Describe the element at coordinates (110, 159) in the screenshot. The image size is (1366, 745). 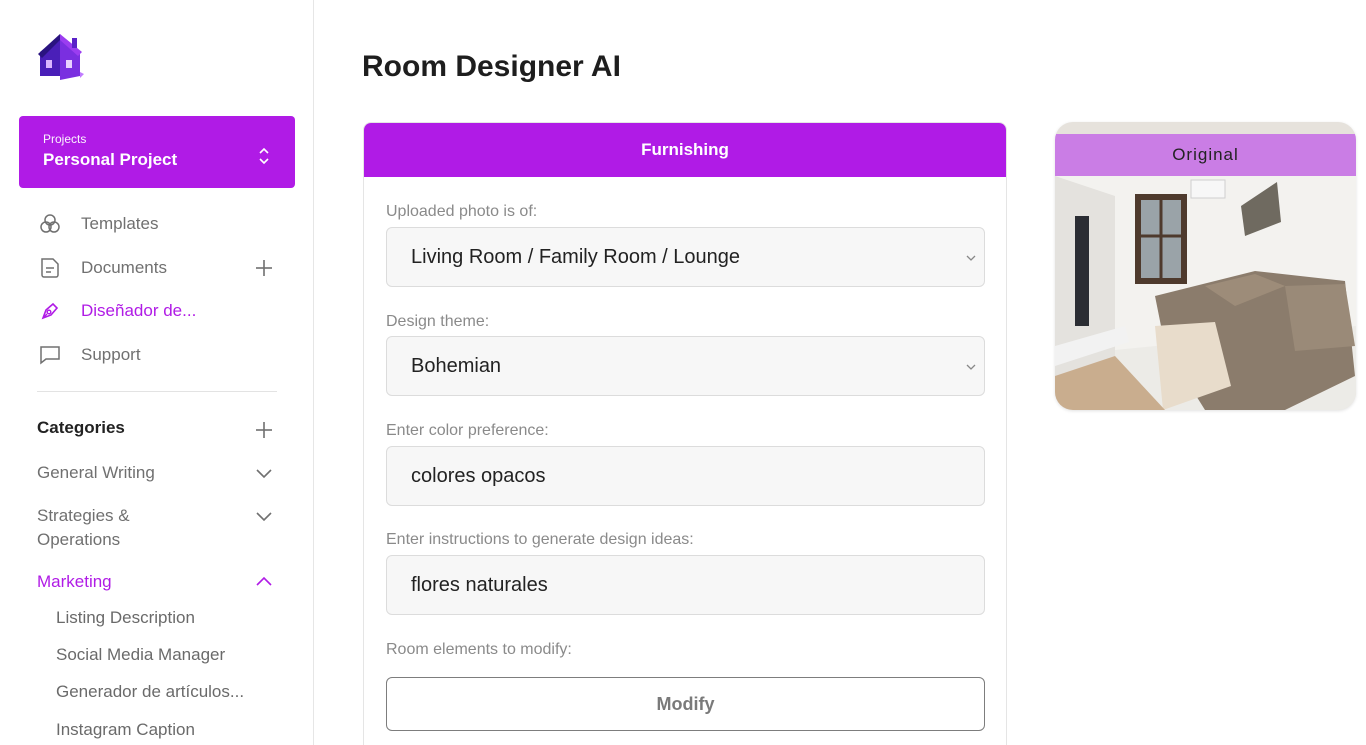
I see `project-name: Personal Project` at that location.